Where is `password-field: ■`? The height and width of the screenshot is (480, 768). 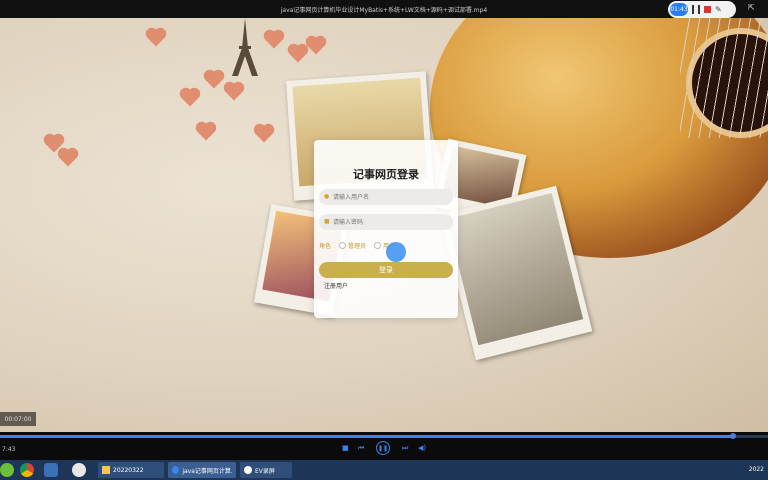
password-field: ■ is located at coordinates (386, 222).